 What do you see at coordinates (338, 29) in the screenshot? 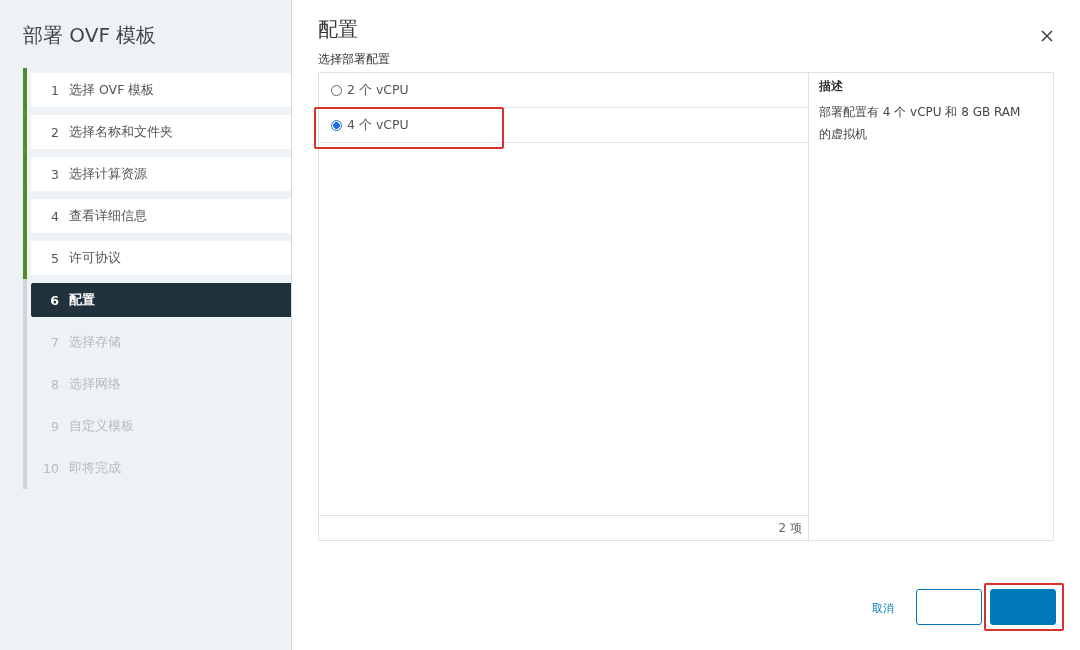
I see `page-title: 配置` at bounding box center [338, 29].